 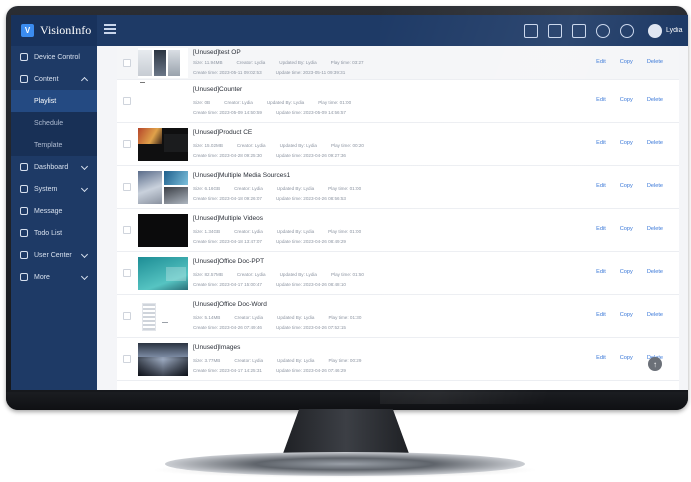 I want to click on sidebar-item-system: System, so click(x=54, y=189).